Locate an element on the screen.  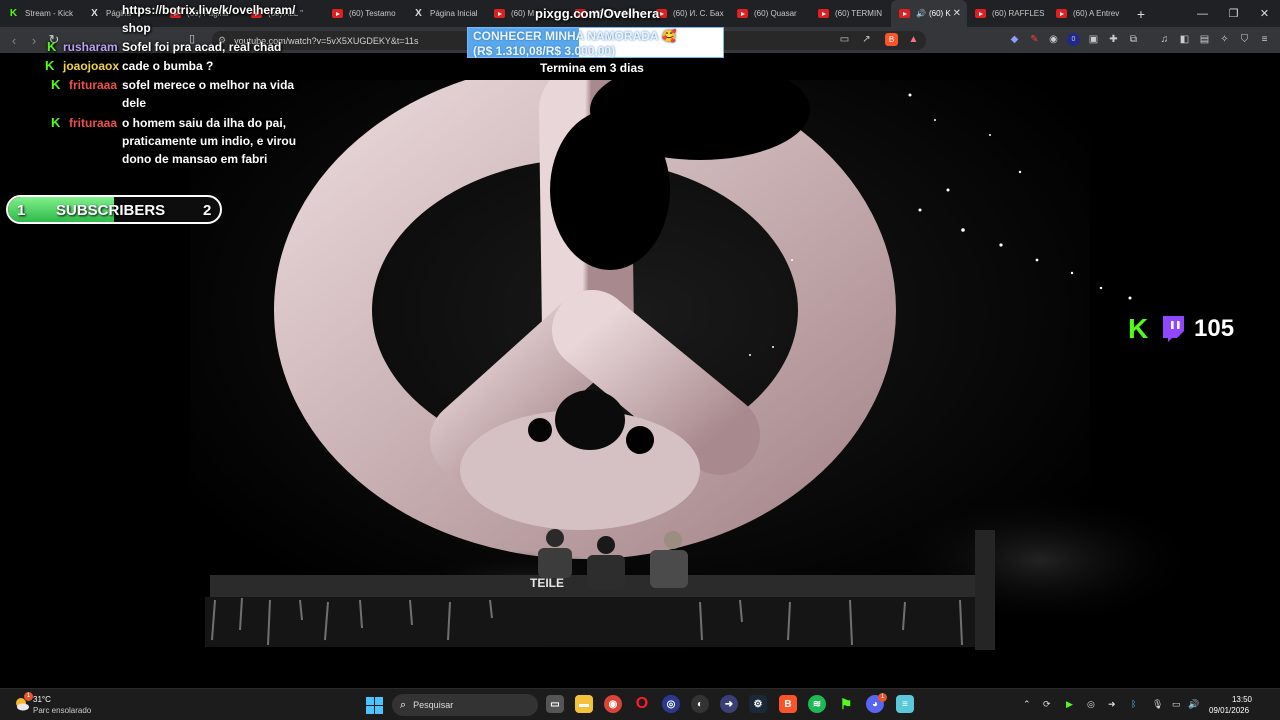
taskbar-search: ⌕ Pesquisar is located at coordinates (465, 705).